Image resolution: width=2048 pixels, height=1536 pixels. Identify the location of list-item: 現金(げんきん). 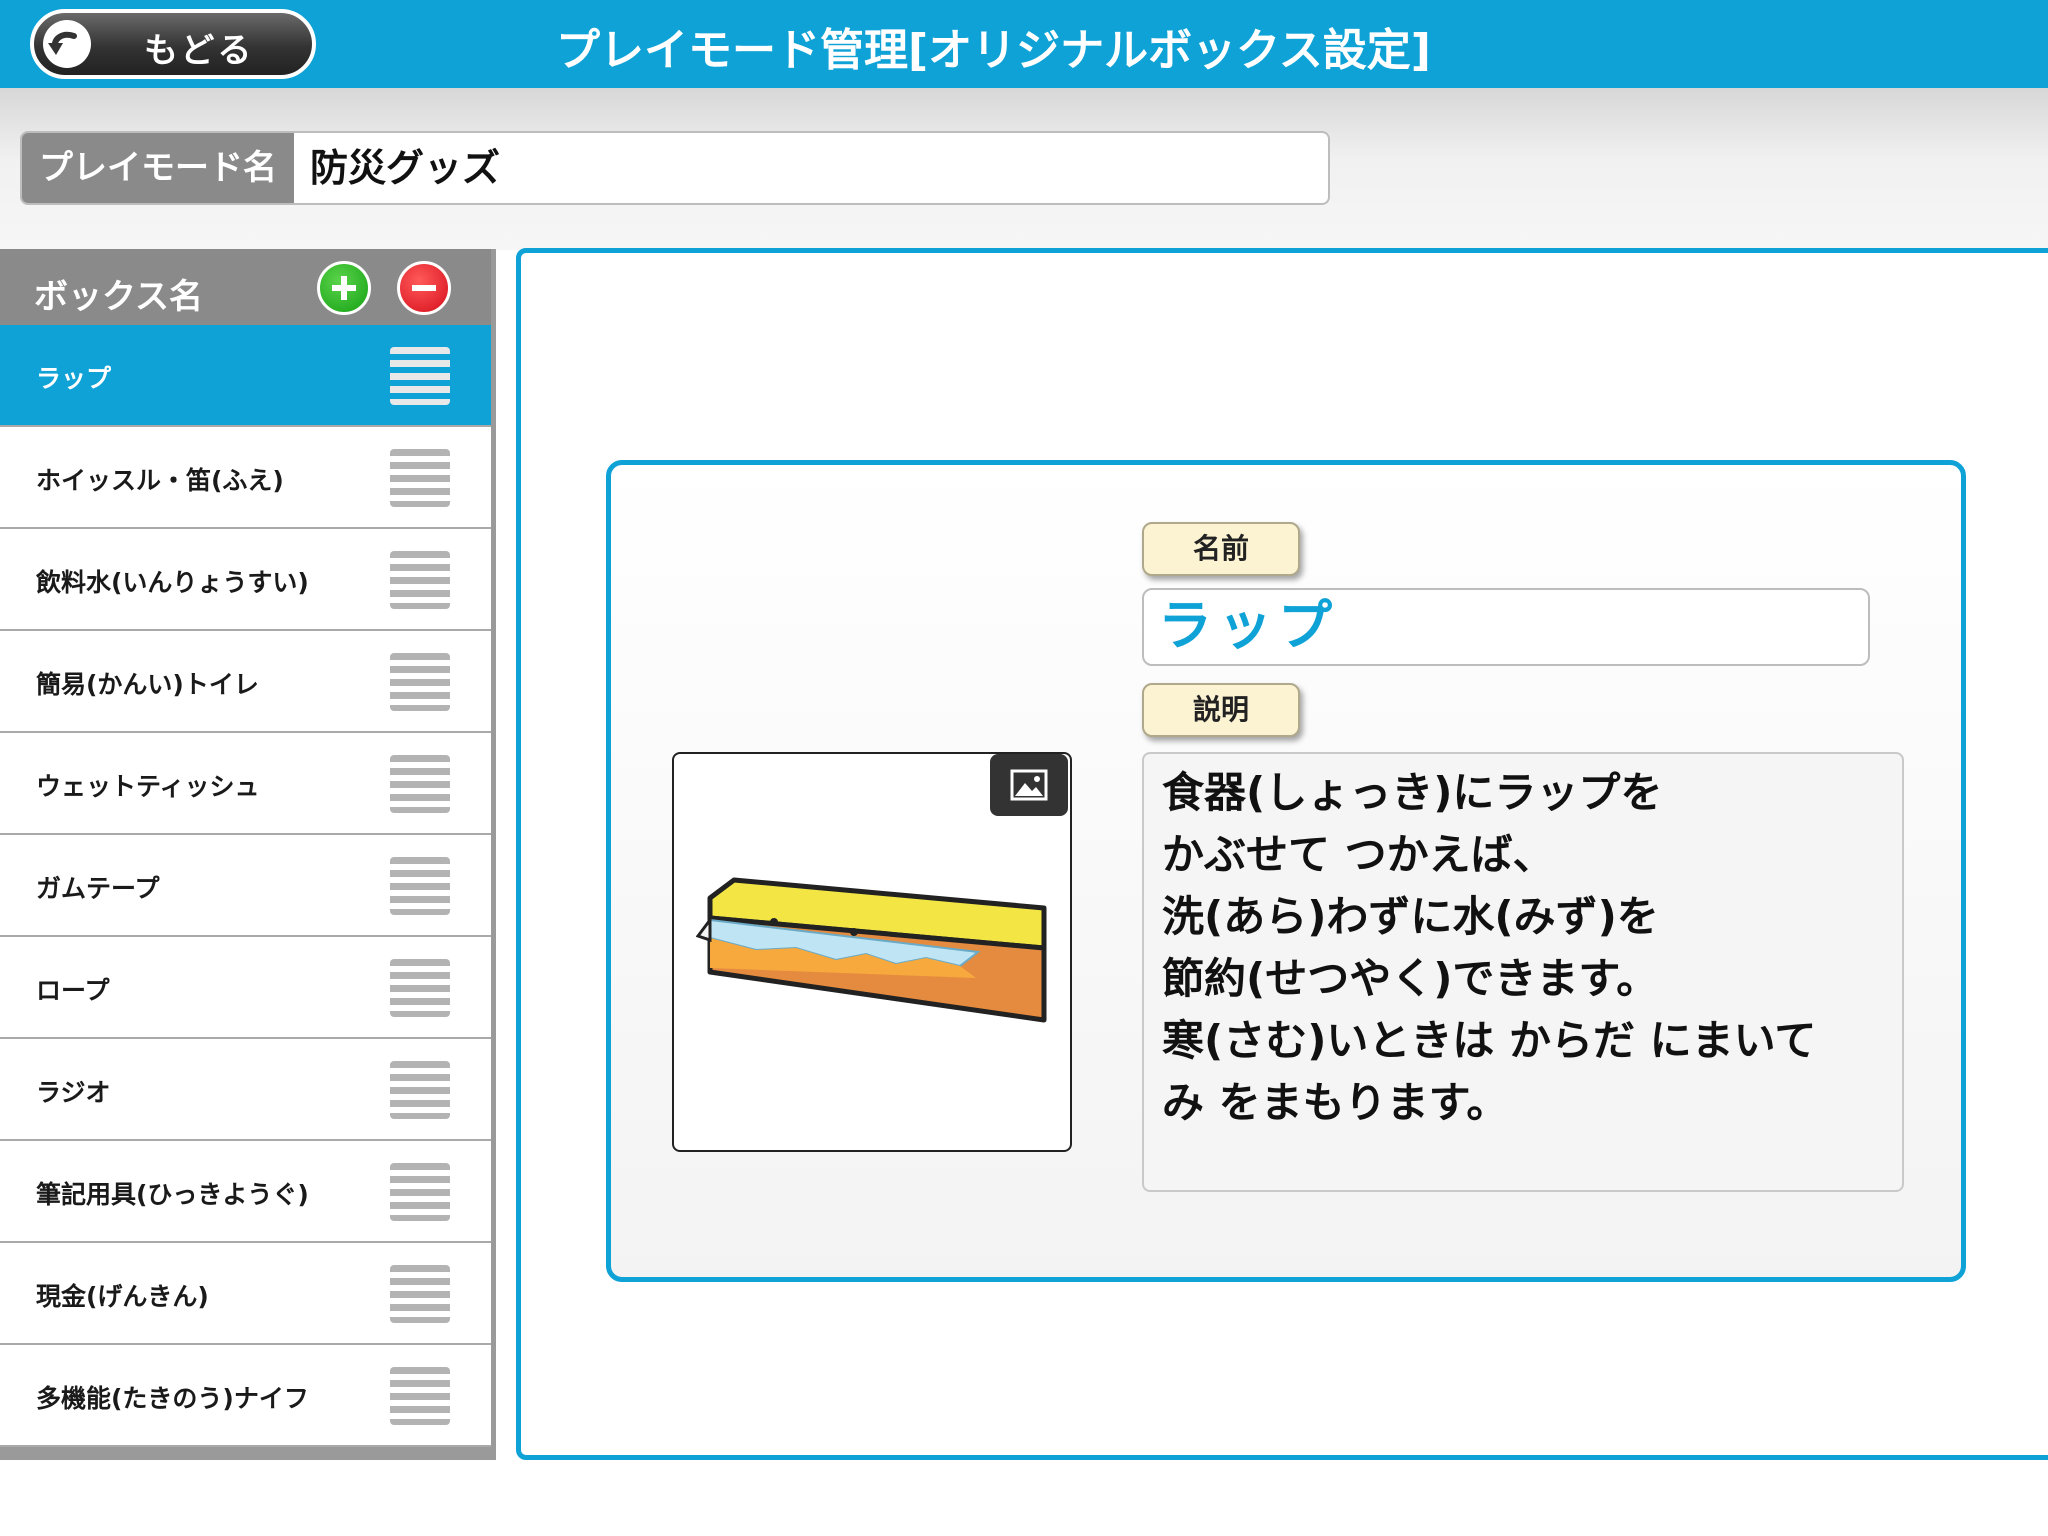
(245, 1294).